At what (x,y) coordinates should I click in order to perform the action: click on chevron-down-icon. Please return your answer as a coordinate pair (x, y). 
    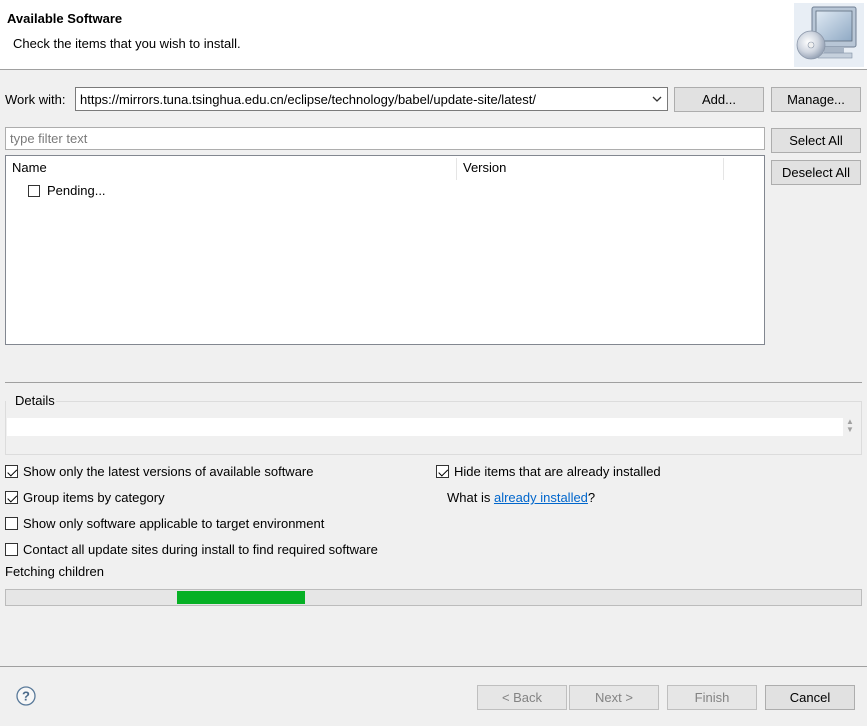
    Looking at the image, I should click on (657, 99).